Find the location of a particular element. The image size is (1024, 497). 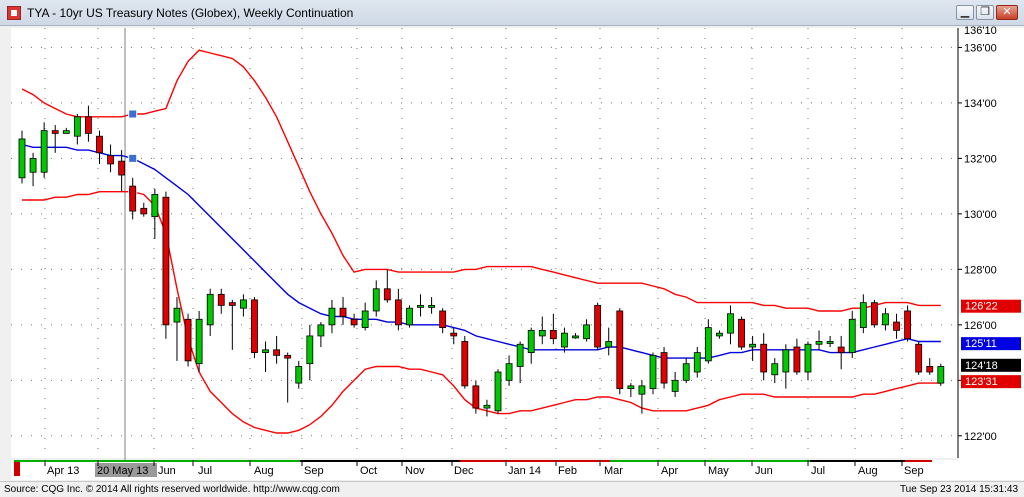

restore-button: ❐ is located at coordinates (985, 12).